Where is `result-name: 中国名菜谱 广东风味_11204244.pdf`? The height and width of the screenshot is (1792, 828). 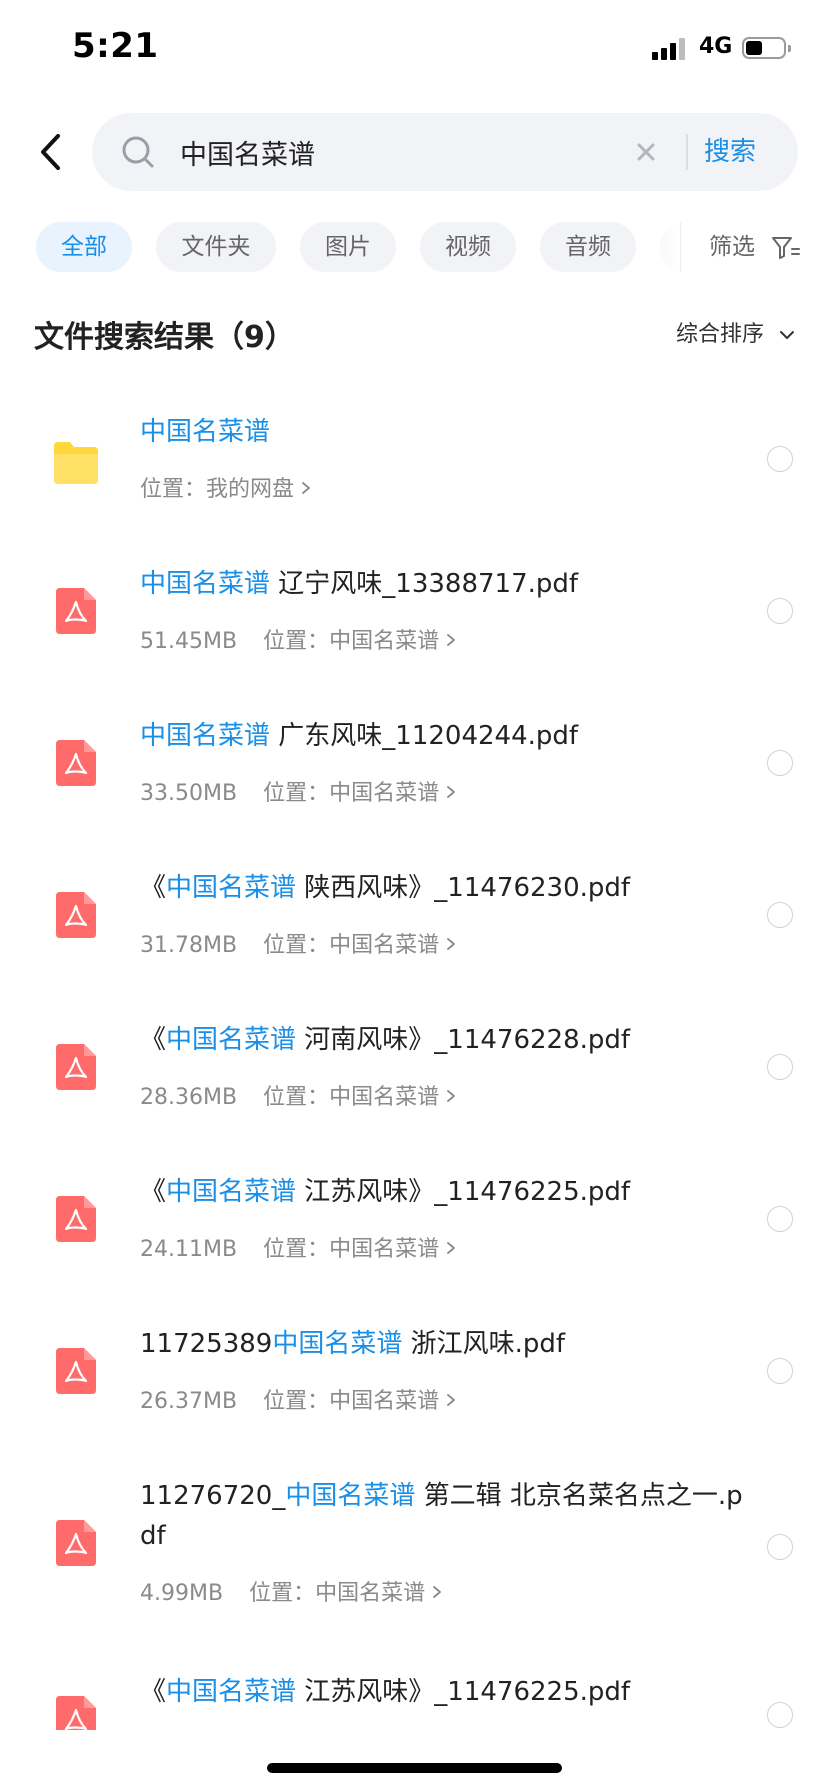 result-name: 中国名菜谱 广东风味_11204244.pdf is located at coordinates (445, 736).